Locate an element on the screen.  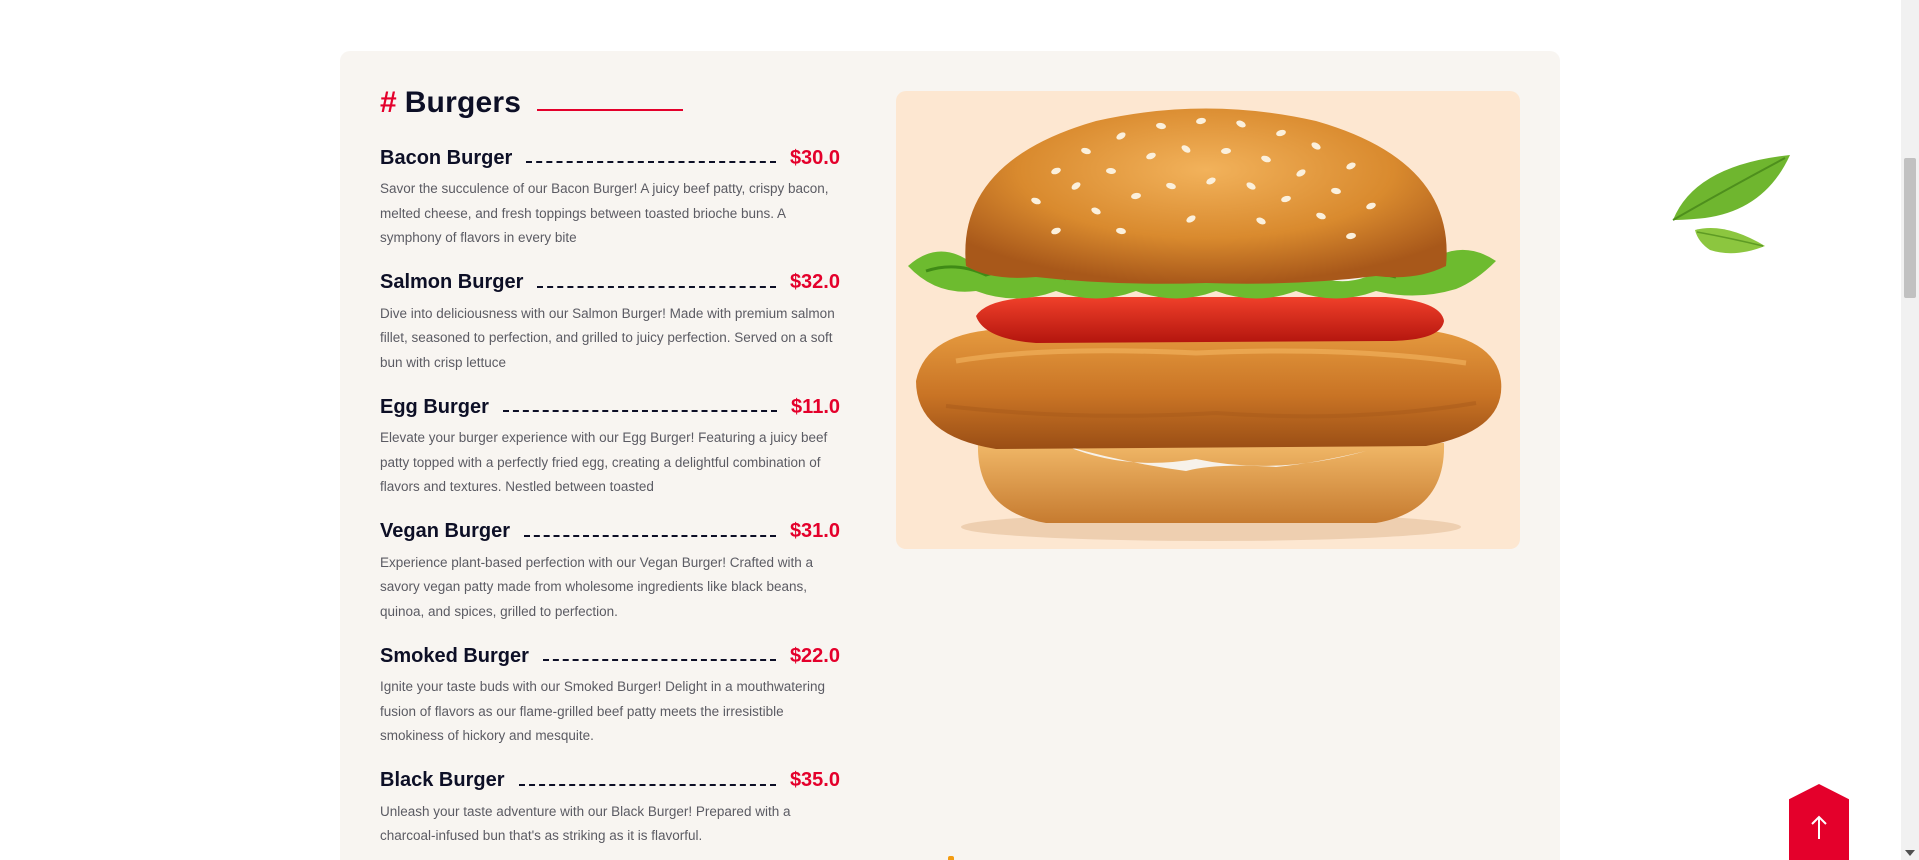
menu-item-name: Bacon Burger is located at coordinates (446, 158).